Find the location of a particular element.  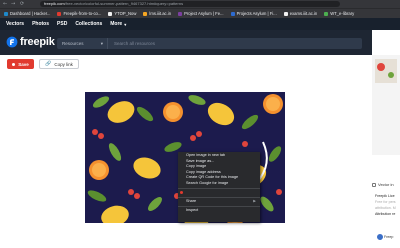

author-info: Freep is located at coordinates (384, 237).